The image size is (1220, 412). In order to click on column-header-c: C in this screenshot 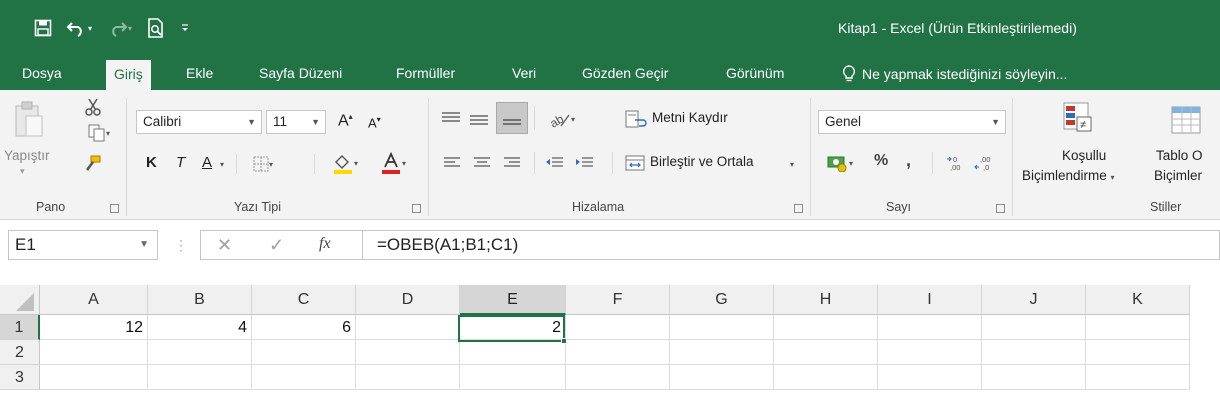, I will do `click(304, 300)`.